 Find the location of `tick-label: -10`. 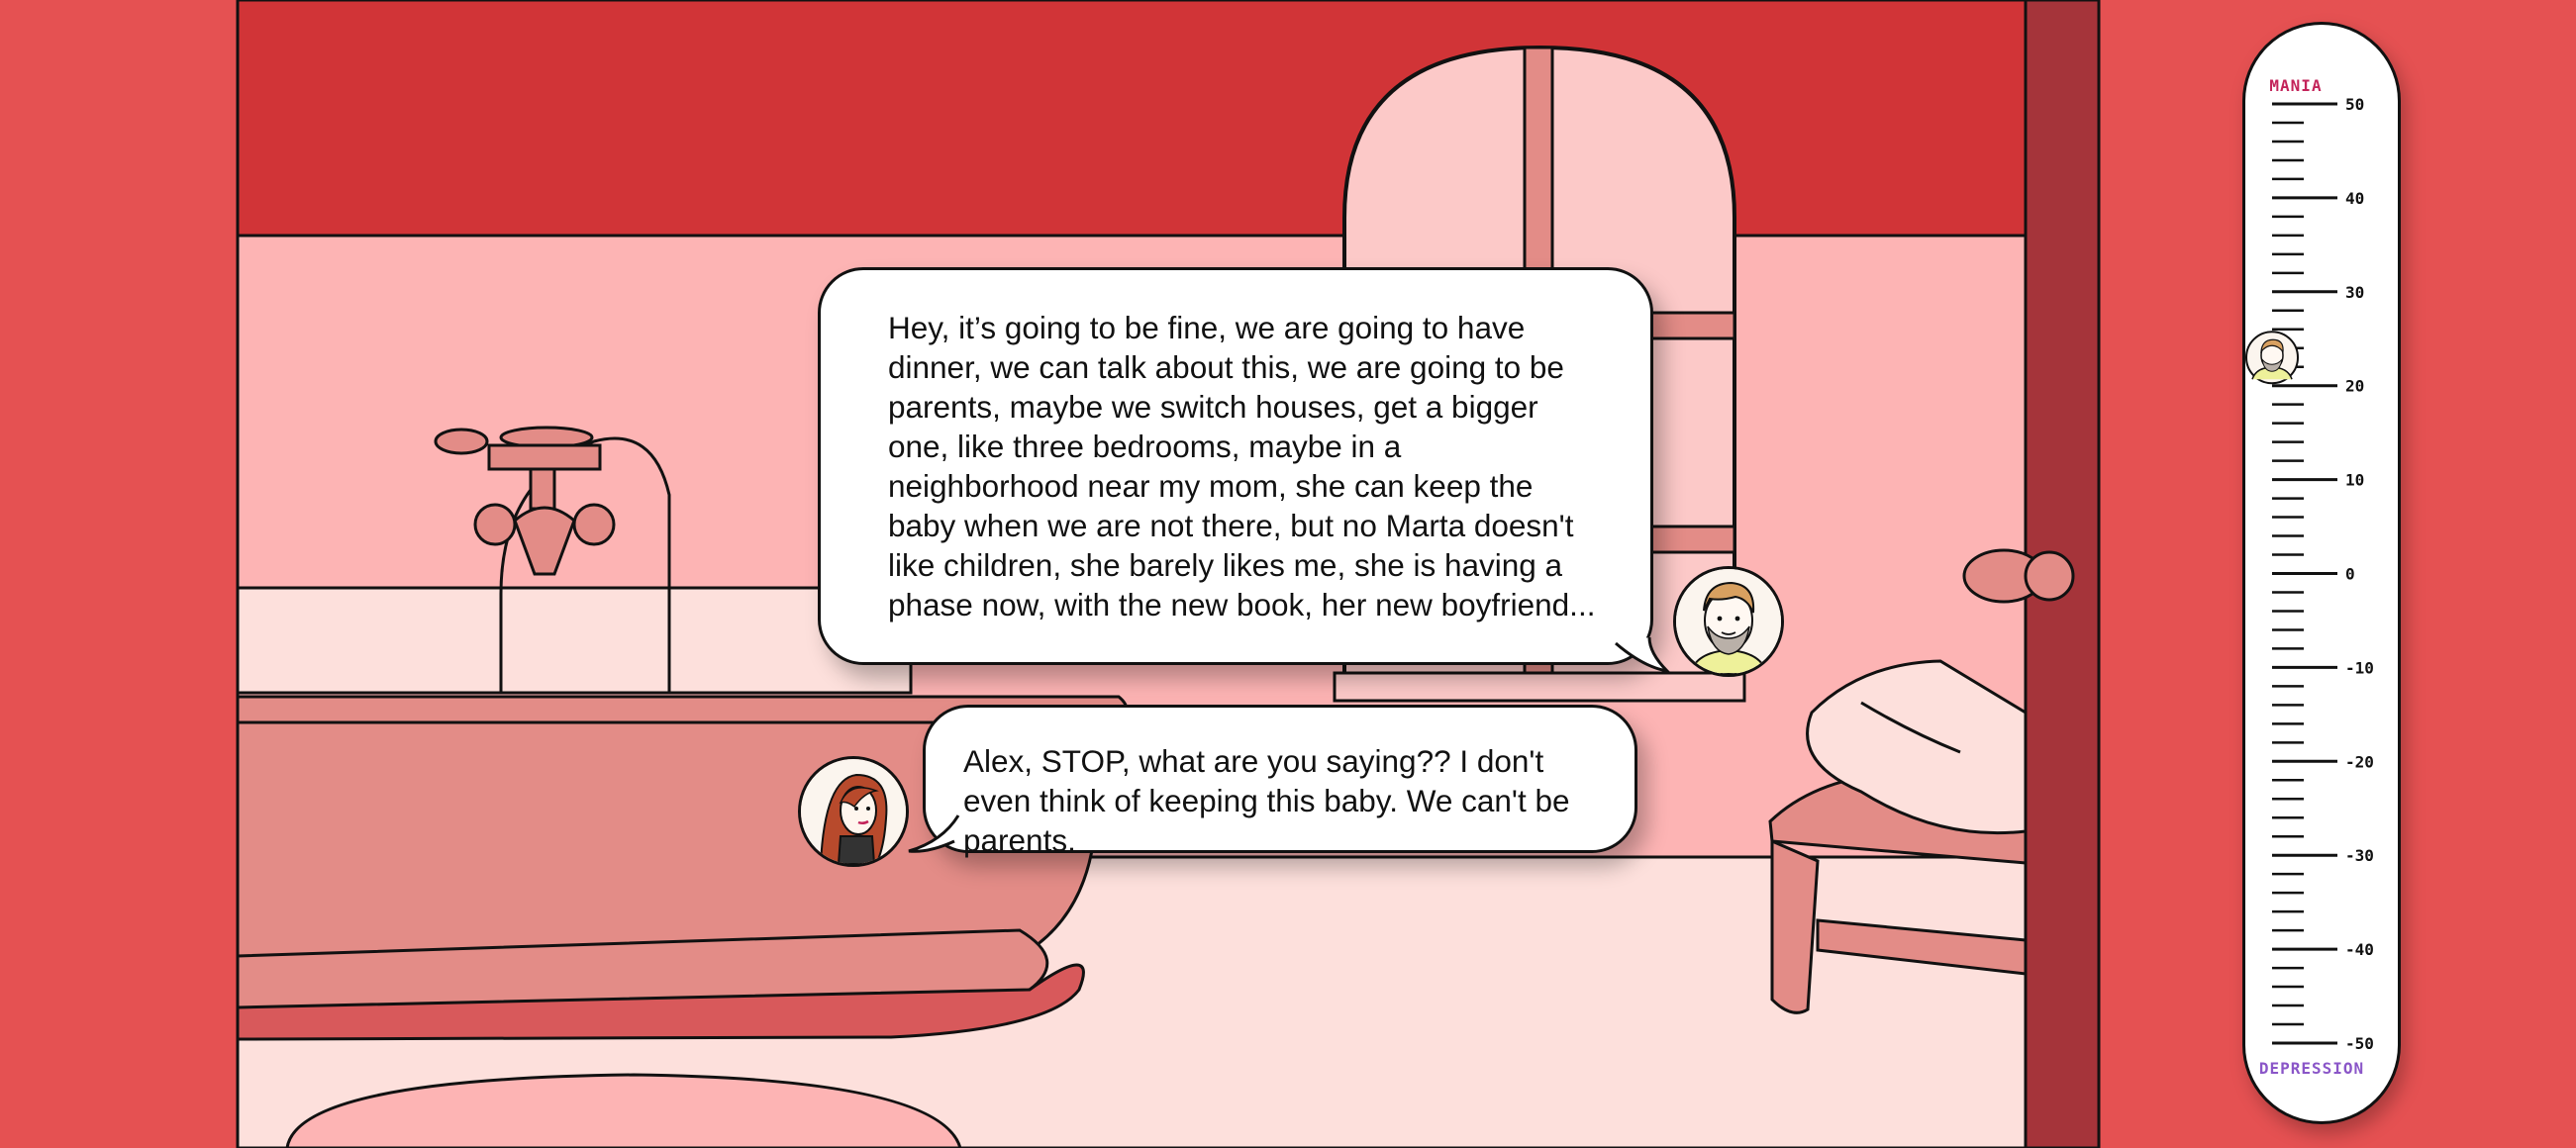

tick-label: -10 is located at coordinates (2360, 667).